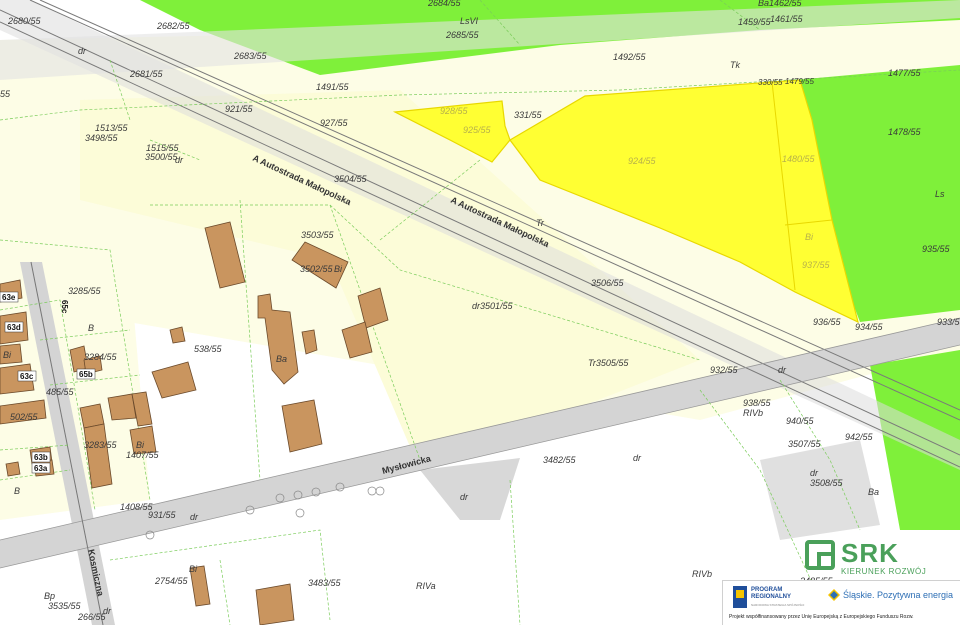 The width and height of the screenshot is (960, 625). Describe the element at coordinates (805, 444) in the screenshot. I see `parcel-label: 3507/55` at that location.